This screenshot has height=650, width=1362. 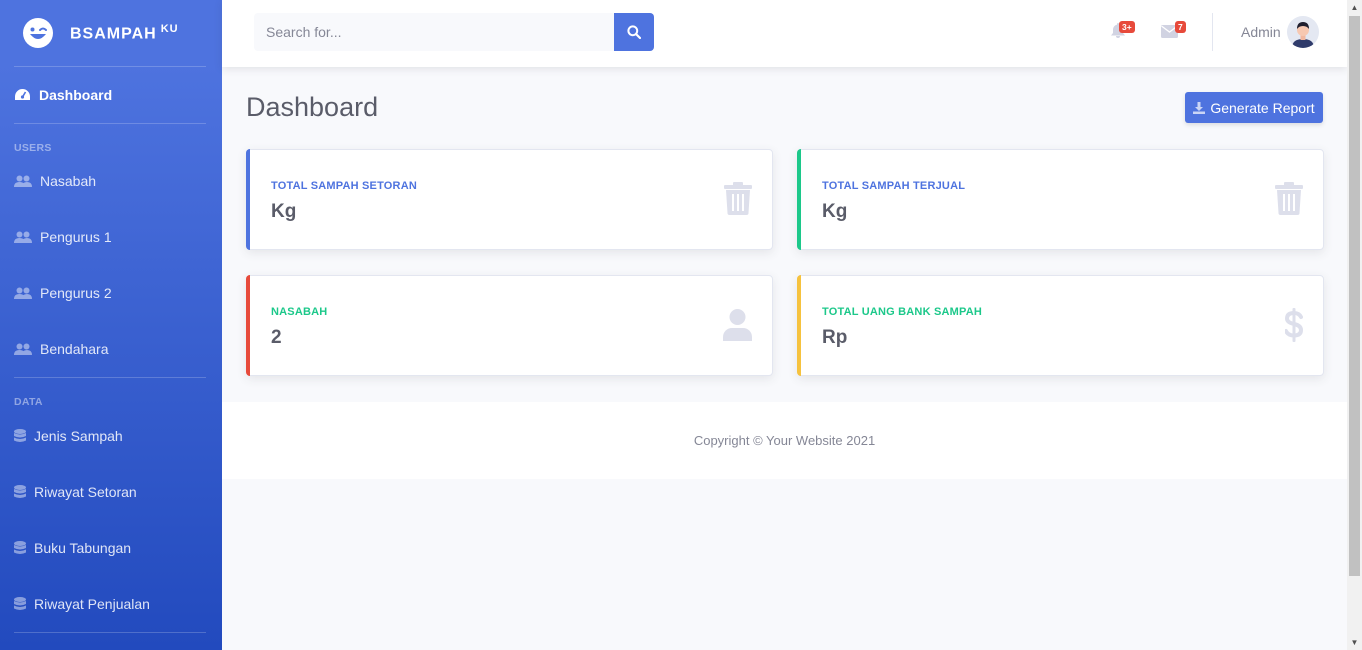 What do you see at coordinates (28, 402) in the screenshot?
I see `sidebar-heading-data: DATA` at bounding box center [28, 402].